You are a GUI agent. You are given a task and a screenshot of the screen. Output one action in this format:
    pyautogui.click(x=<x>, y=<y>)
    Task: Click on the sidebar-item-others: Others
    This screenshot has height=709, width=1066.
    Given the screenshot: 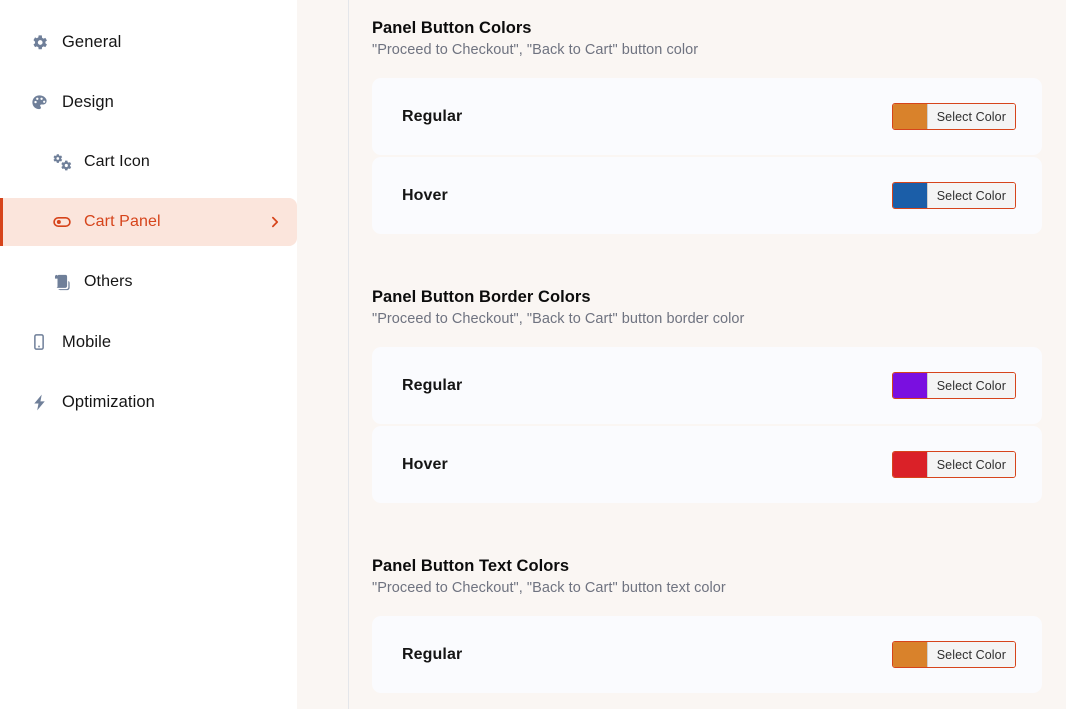 What is the action you would take?
    pyautogui.click(x=148, y=282)
    